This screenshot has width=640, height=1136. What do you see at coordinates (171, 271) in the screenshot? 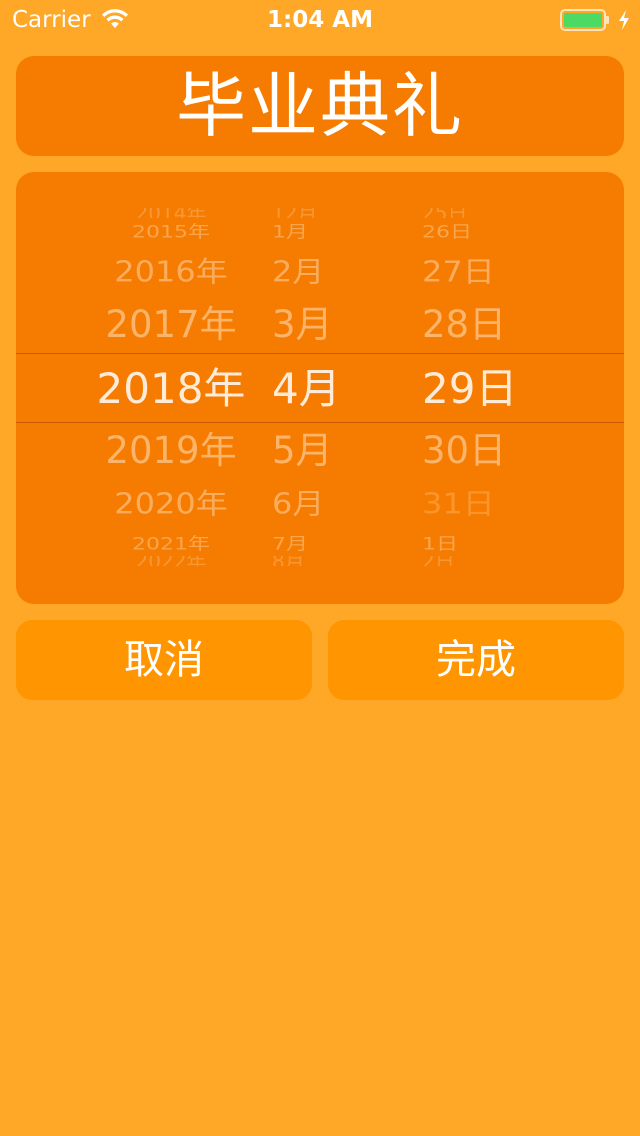
I see `year-option: 2016年` at bounding box center [171, 271].